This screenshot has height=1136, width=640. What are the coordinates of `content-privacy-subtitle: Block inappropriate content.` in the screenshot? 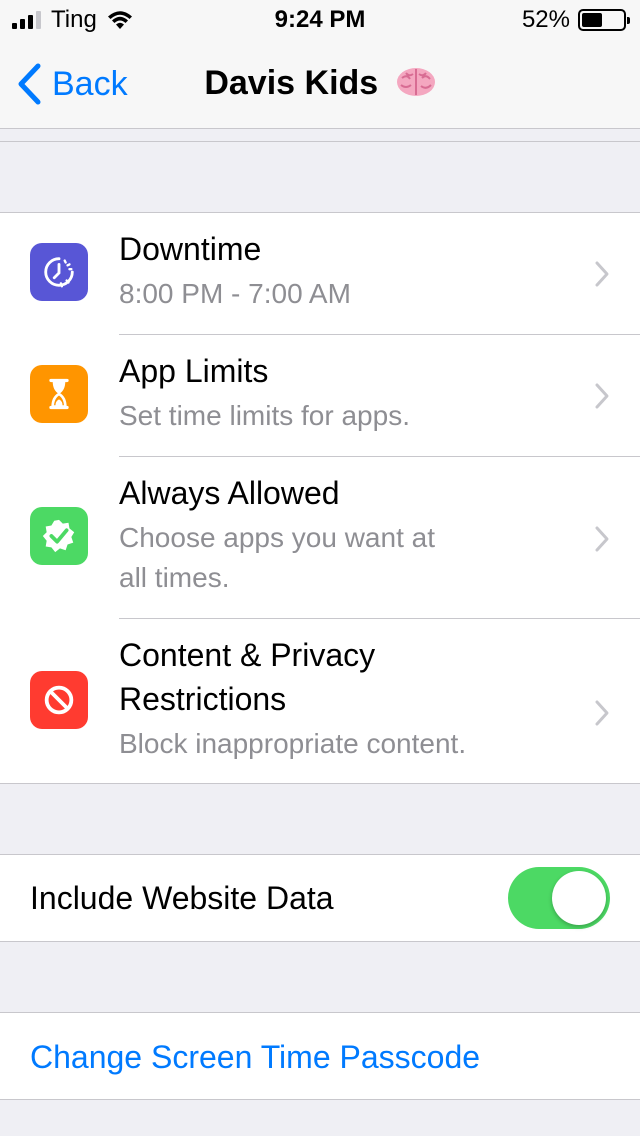 It's located at (293, 743).